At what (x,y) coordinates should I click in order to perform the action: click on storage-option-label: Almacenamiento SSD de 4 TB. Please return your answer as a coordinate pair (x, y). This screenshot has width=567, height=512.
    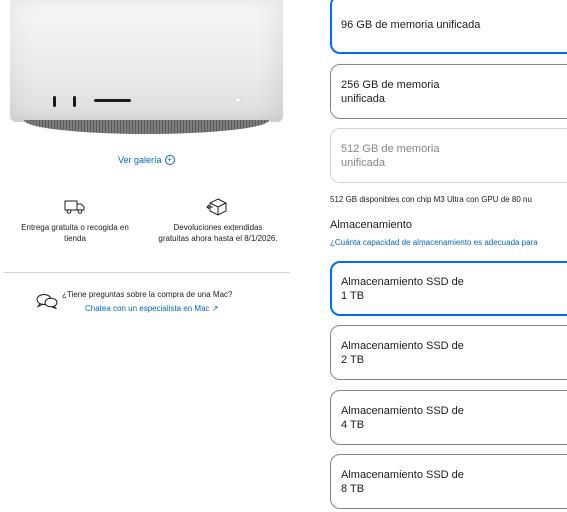
    Looking at the image, I should click on (402, 418).